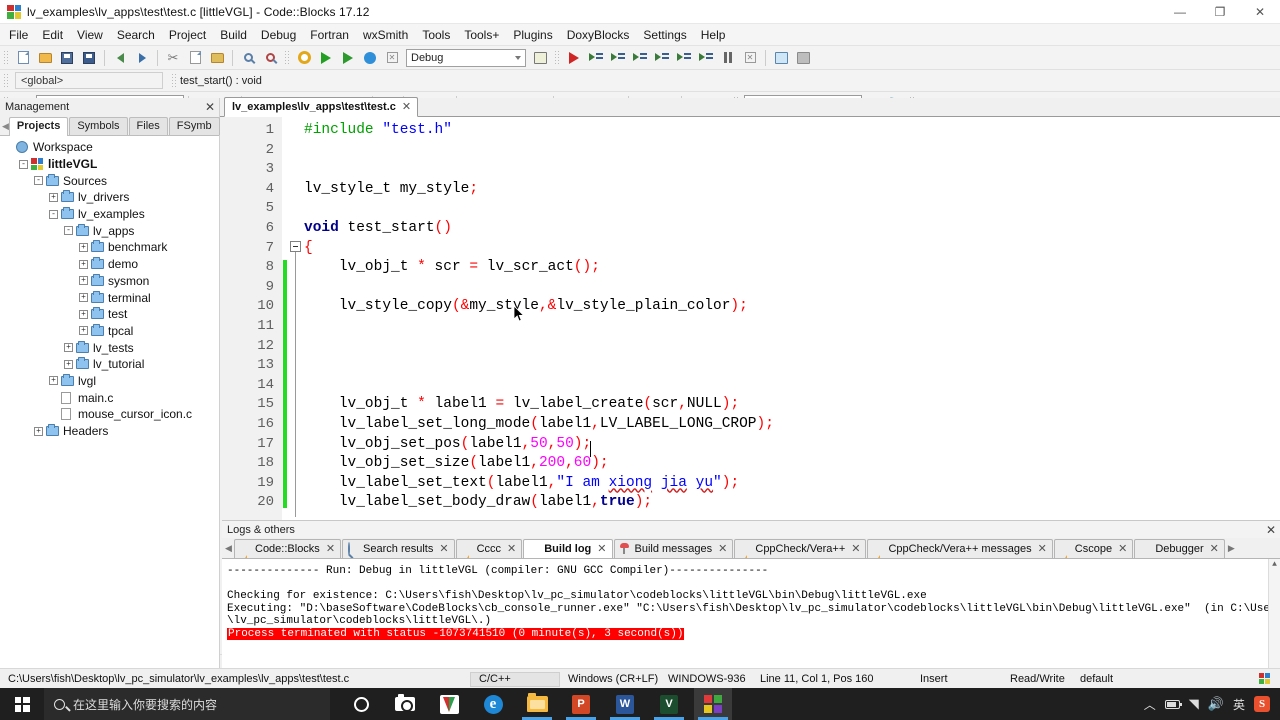  What do you see at coordinates (109, 297) in the screenshot?
I see `tree-item-terminal: + terminal` at bounding box center [109, 297].